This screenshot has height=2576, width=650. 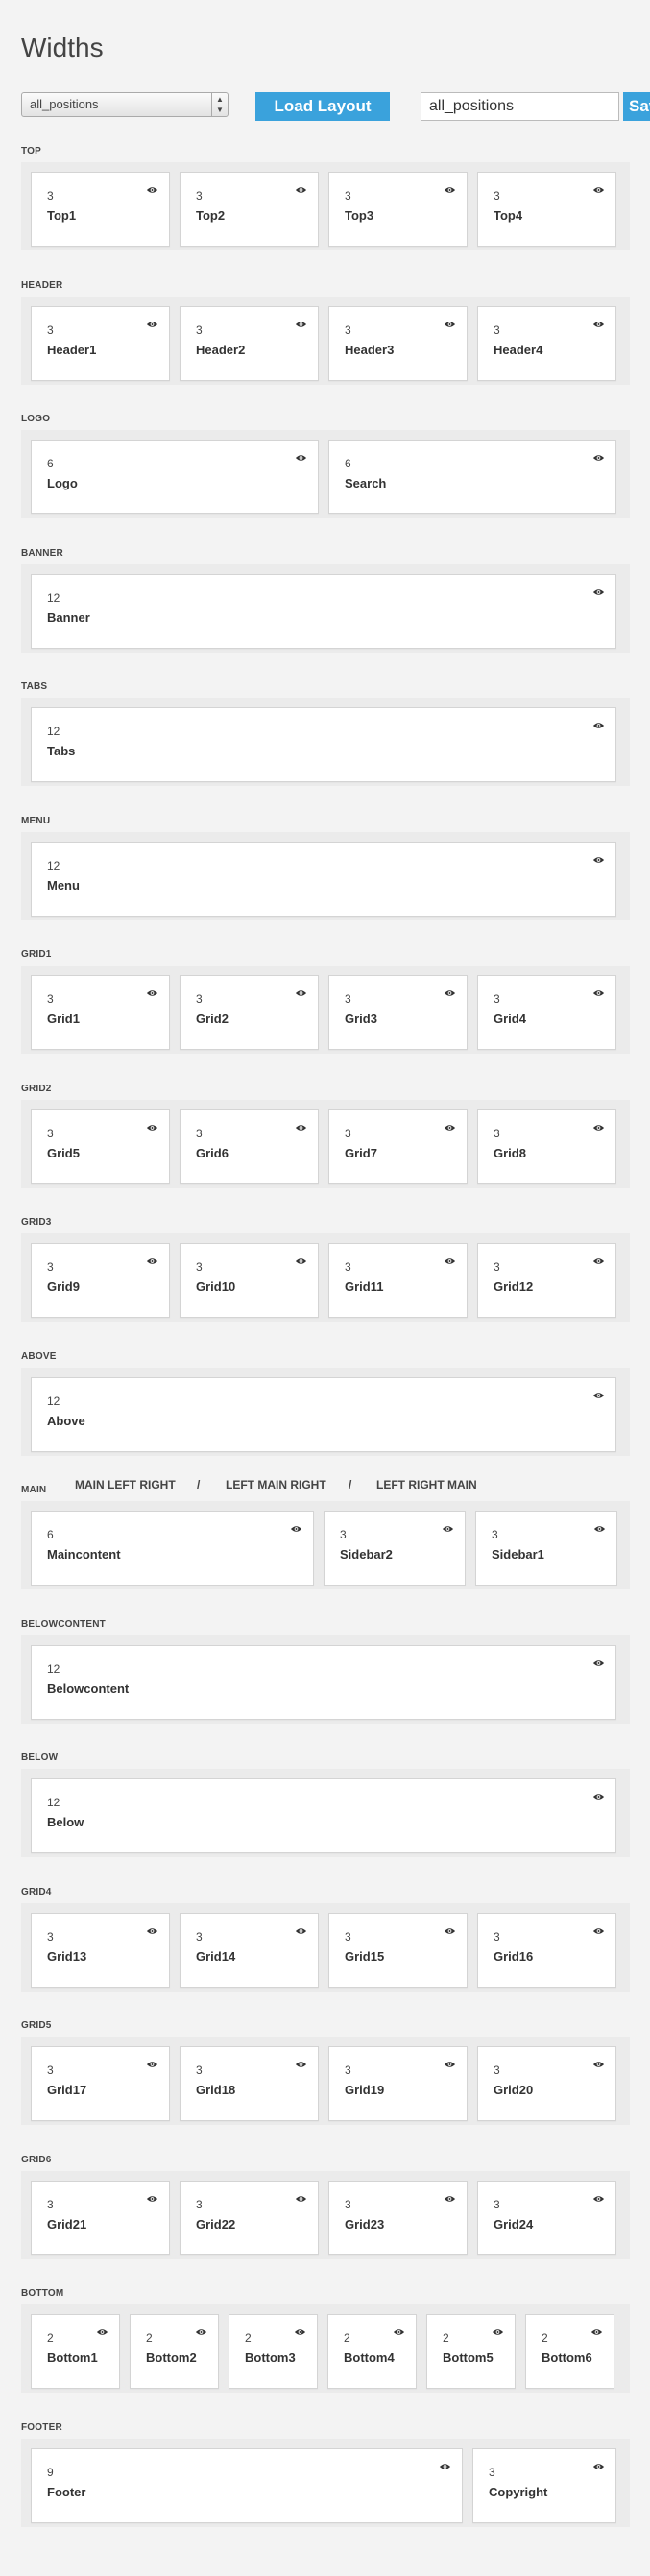 I want to click on position-card-header4: 3 Header4, so click(x=546, y=343).